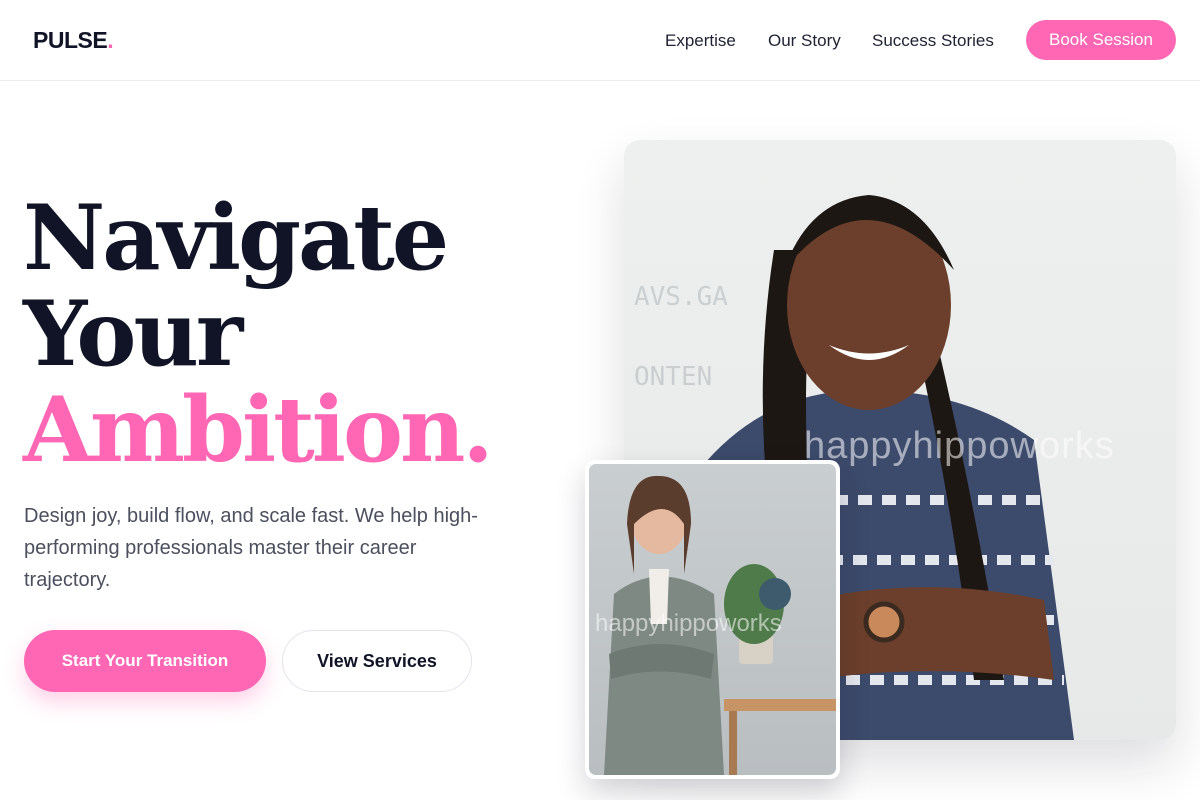  I want to click on headline-line-2: Your, so click(133, 334).